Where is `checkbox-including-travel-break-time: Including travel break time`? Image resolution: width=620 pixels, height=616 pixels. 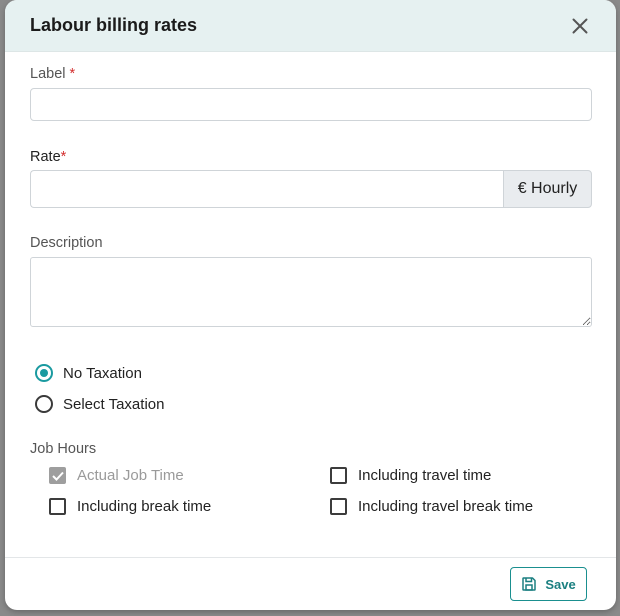
checkbox-including-travel-break-time: Including travel break time is located at coordinates (431, 506).